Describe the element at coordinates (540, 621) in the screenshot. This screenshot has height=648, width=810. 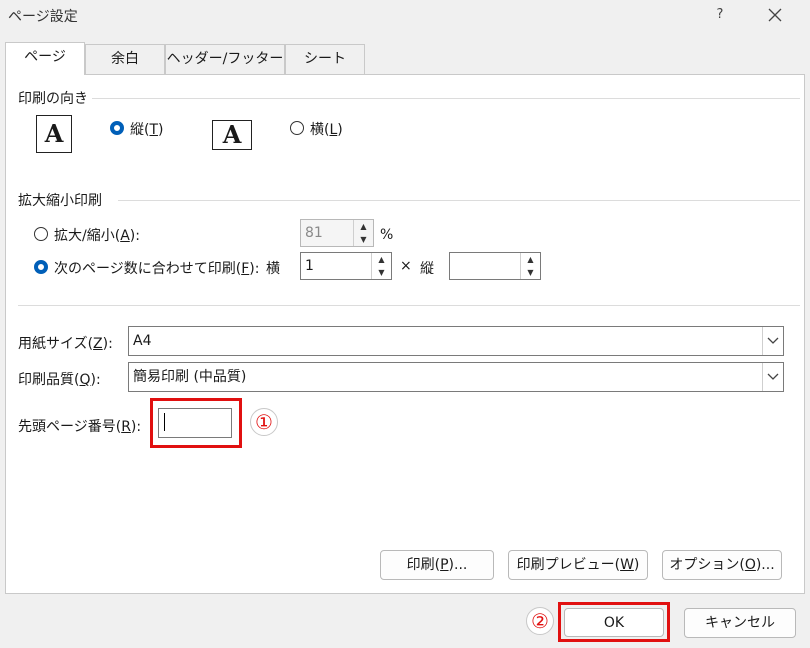
I see `annotation-marker-2: ②` at that location.